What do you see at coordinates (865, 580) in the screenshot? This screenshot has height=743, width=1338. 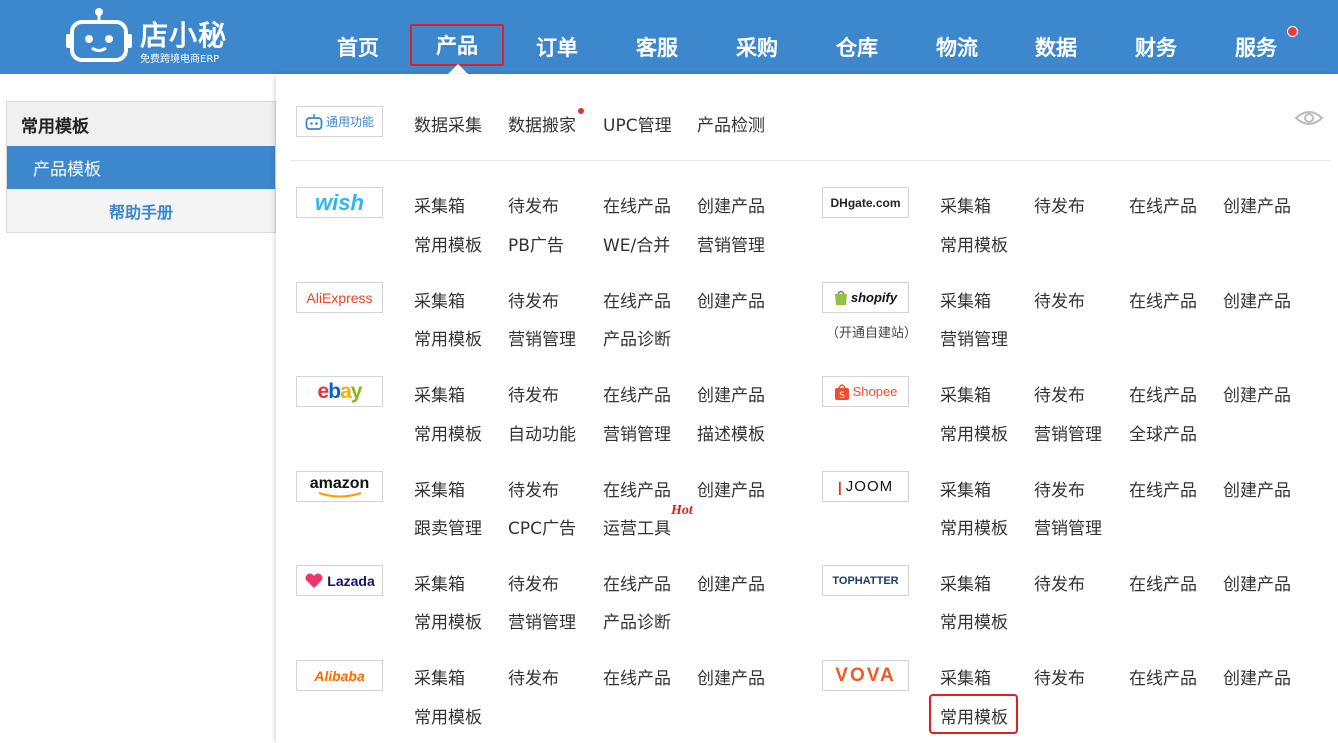 I see `platform-badge-tophatter: TOPHATTER` at bounding box center [865, 580].